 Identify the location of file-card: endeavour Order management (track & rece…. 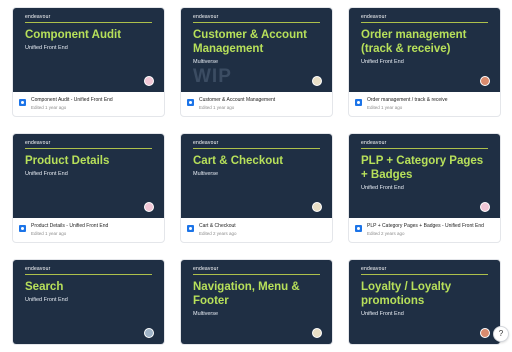
(424, 62).